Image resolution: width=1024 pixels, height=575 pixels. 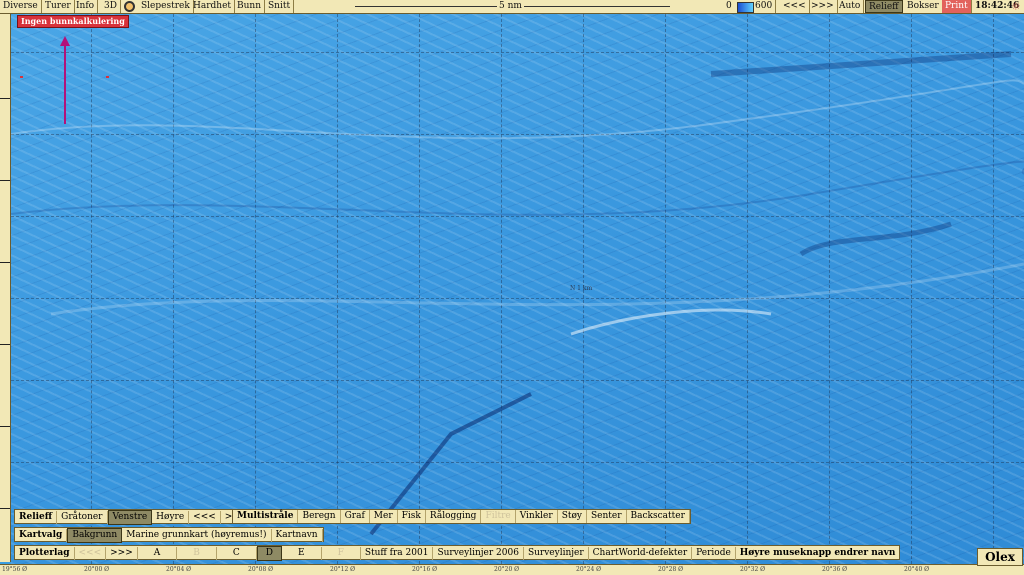 I want to click on ralogging-button: Rålogging, so click(x=454, y=516).